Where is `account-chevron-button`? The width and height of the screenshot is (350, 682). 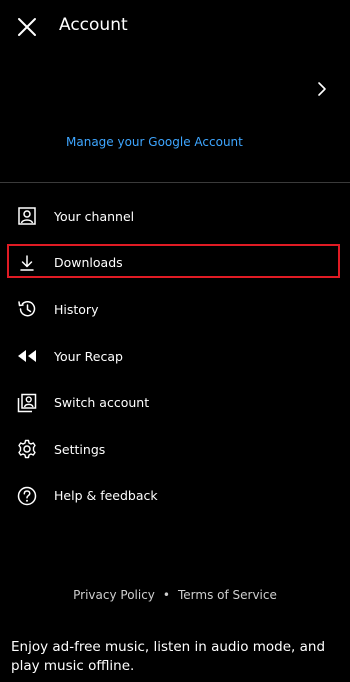
account-chevron-button is located at coordinates (322, 89).